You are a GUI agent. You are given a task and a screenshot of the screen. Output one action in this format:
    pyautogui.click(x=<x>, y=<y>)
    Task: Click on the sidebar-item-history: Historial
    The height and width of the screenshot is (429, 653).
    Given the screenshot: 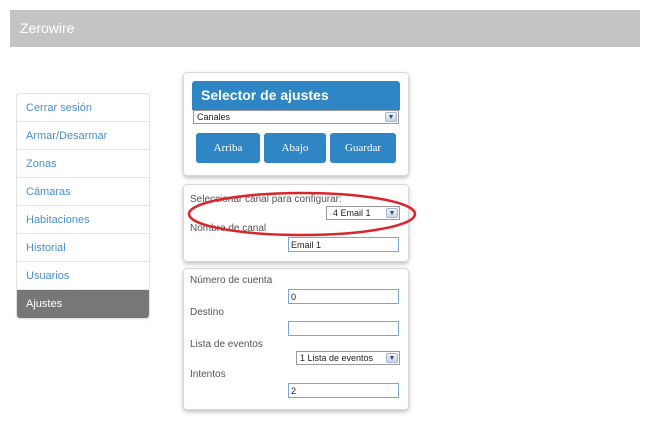 What is the action you would take?
    pyautogui.click(x=83, y=248)
    